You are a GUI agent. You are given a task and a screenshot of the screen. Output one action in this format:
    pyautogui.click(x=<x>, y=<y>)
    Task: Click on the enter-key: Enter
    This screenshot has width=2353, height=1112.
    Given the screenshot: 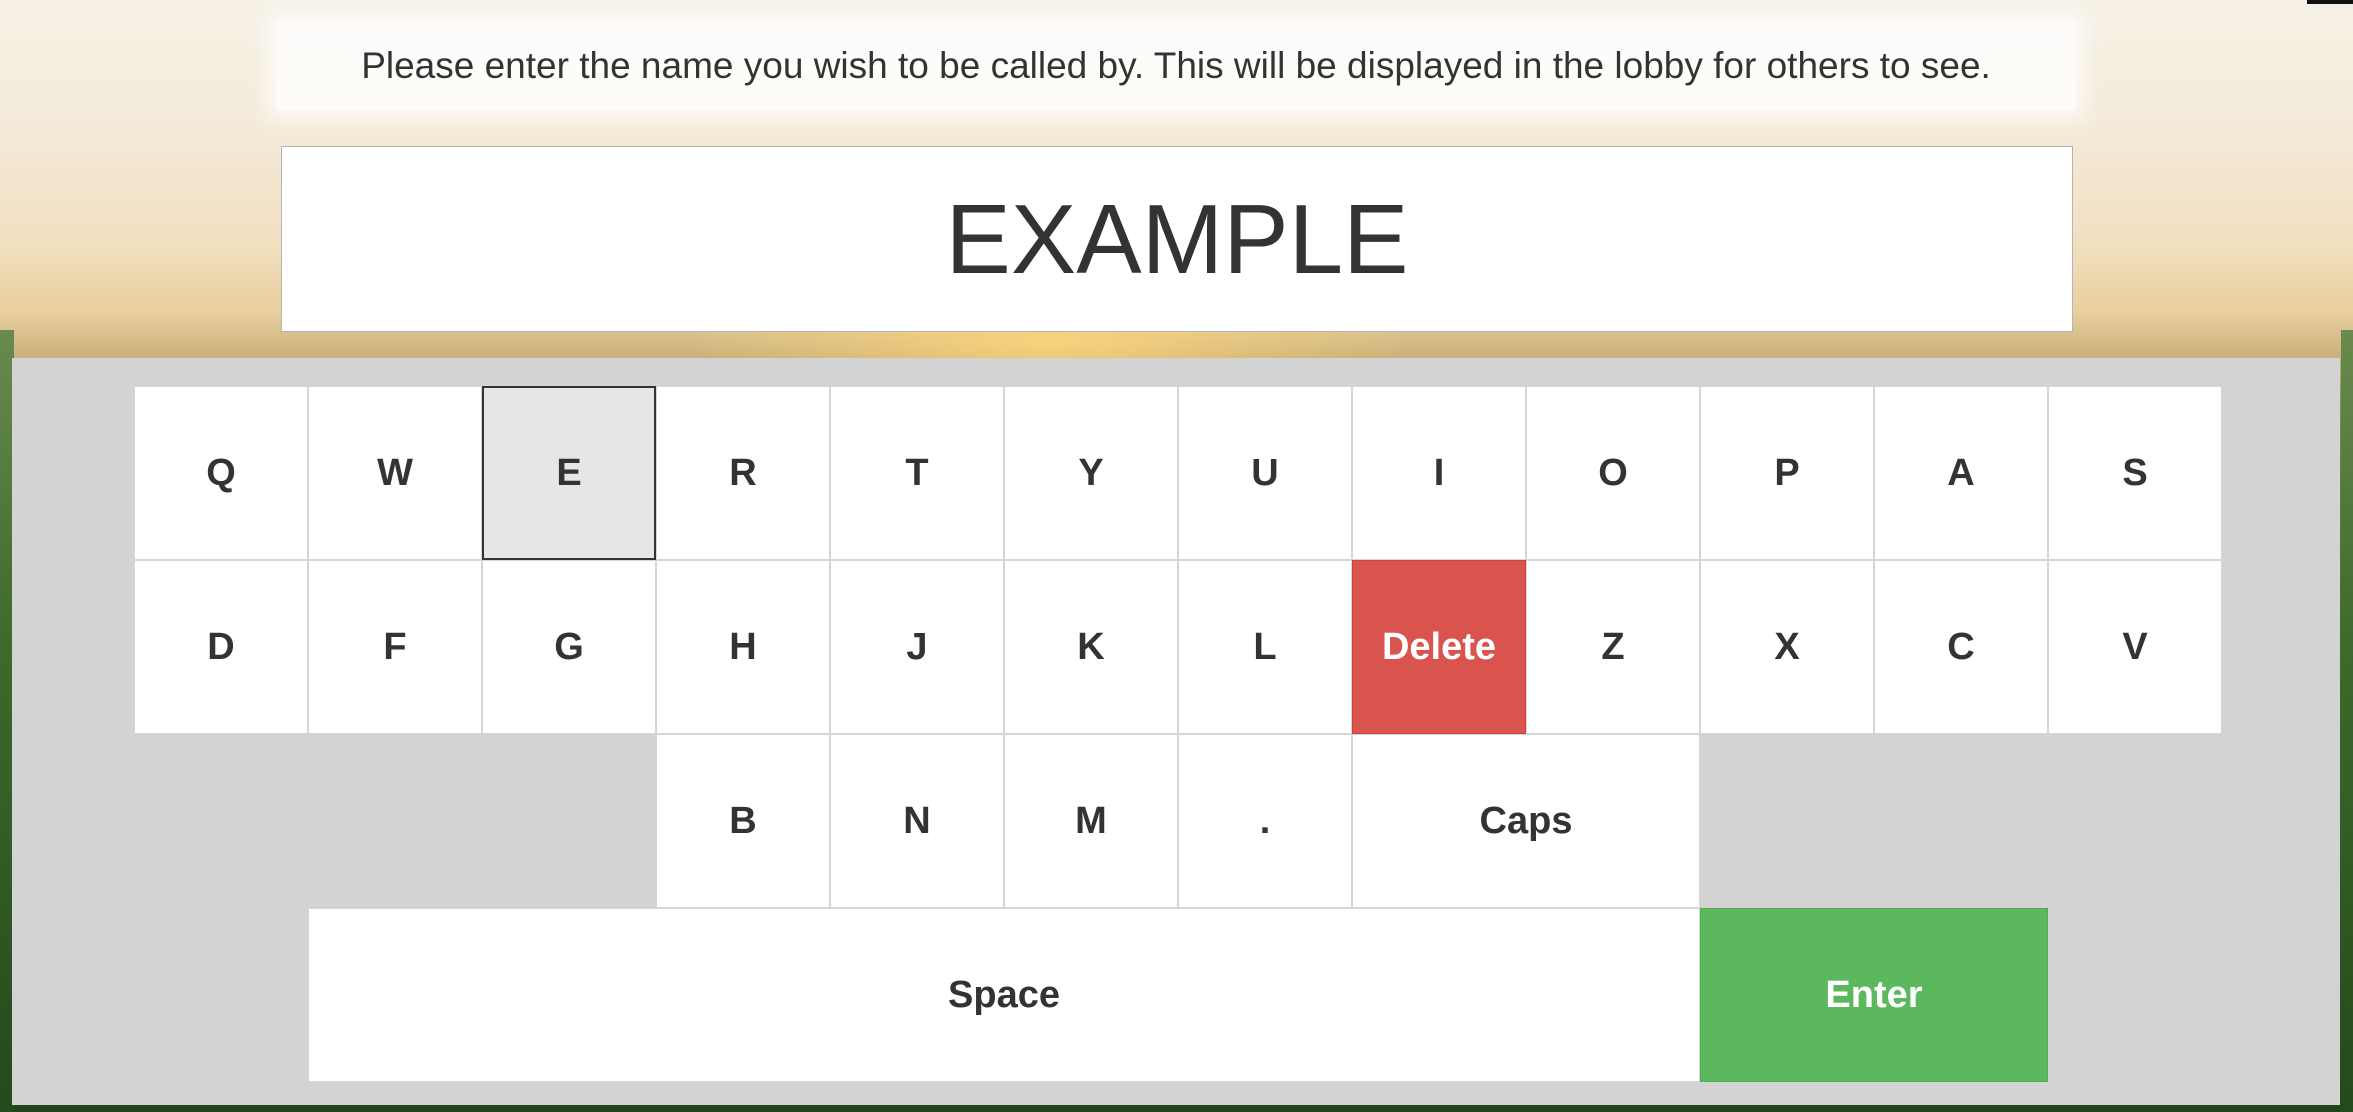 What is the action you would take?
    pyautogui.click(x=1874, y=995)
    